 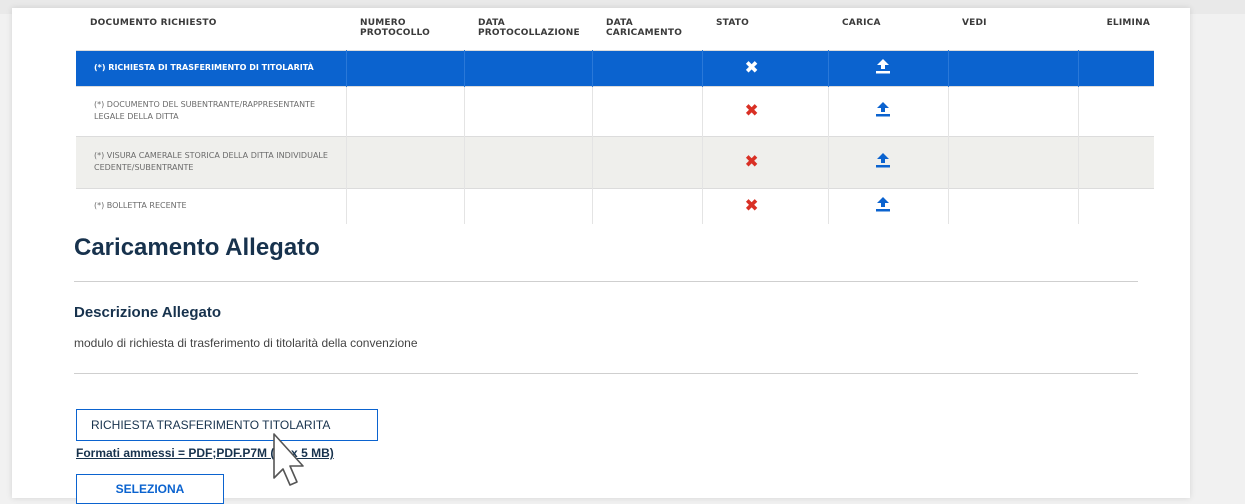 I want to click on header-vedi: VEDI, so click(x=974, y=23).